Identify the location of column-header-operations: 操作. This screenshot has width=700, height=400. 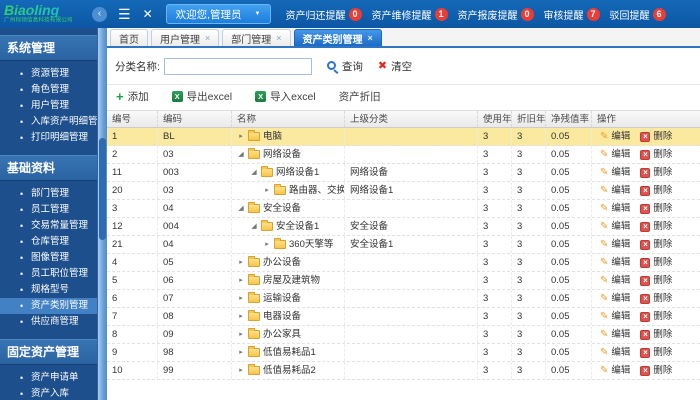
(646, 119).